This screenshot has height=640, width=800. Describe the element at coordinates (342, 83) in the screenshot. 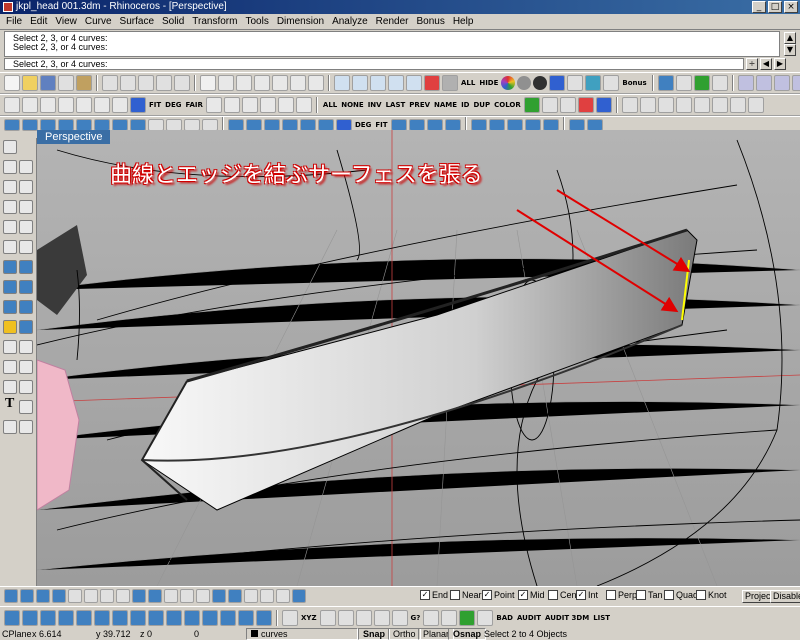

I see `viewport-layout-icon` at that location.